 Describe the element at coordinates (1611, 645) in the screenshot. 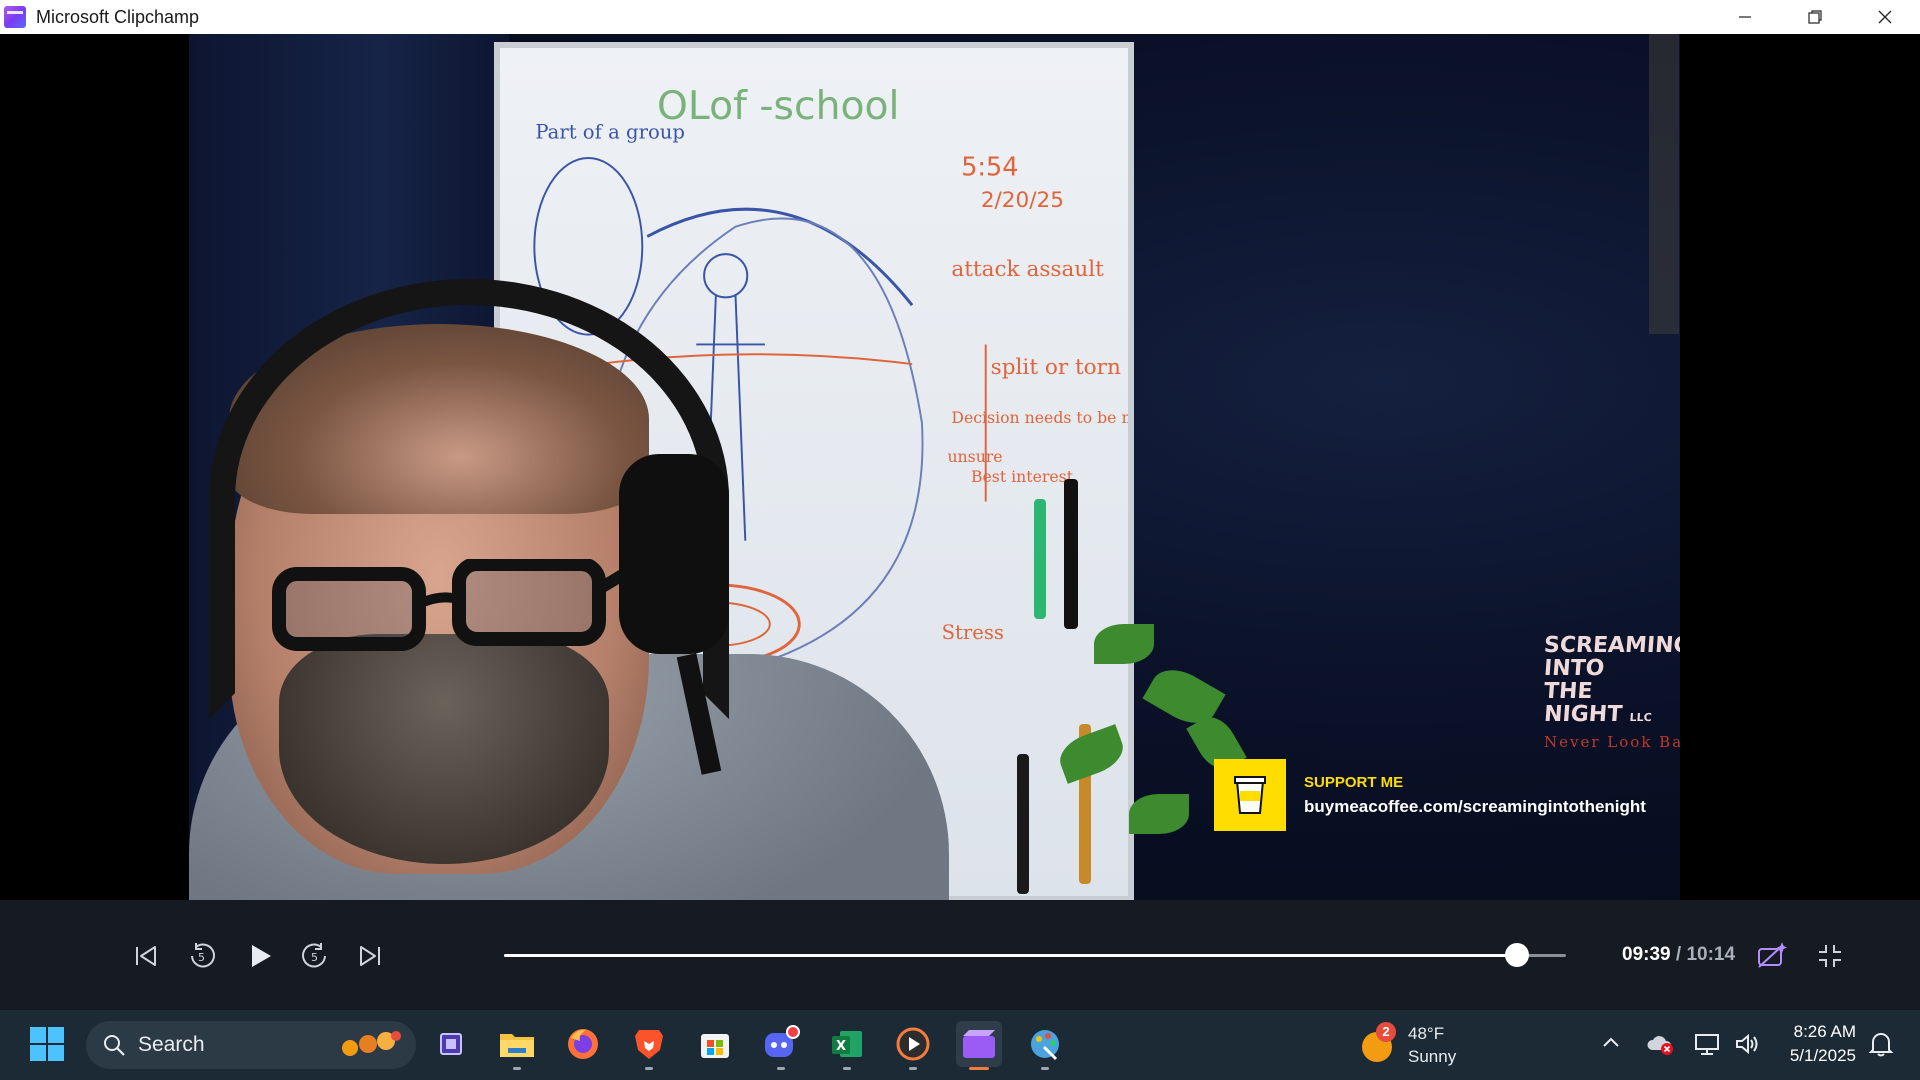

I see `logo-line-1: SCREAMING` at that location.